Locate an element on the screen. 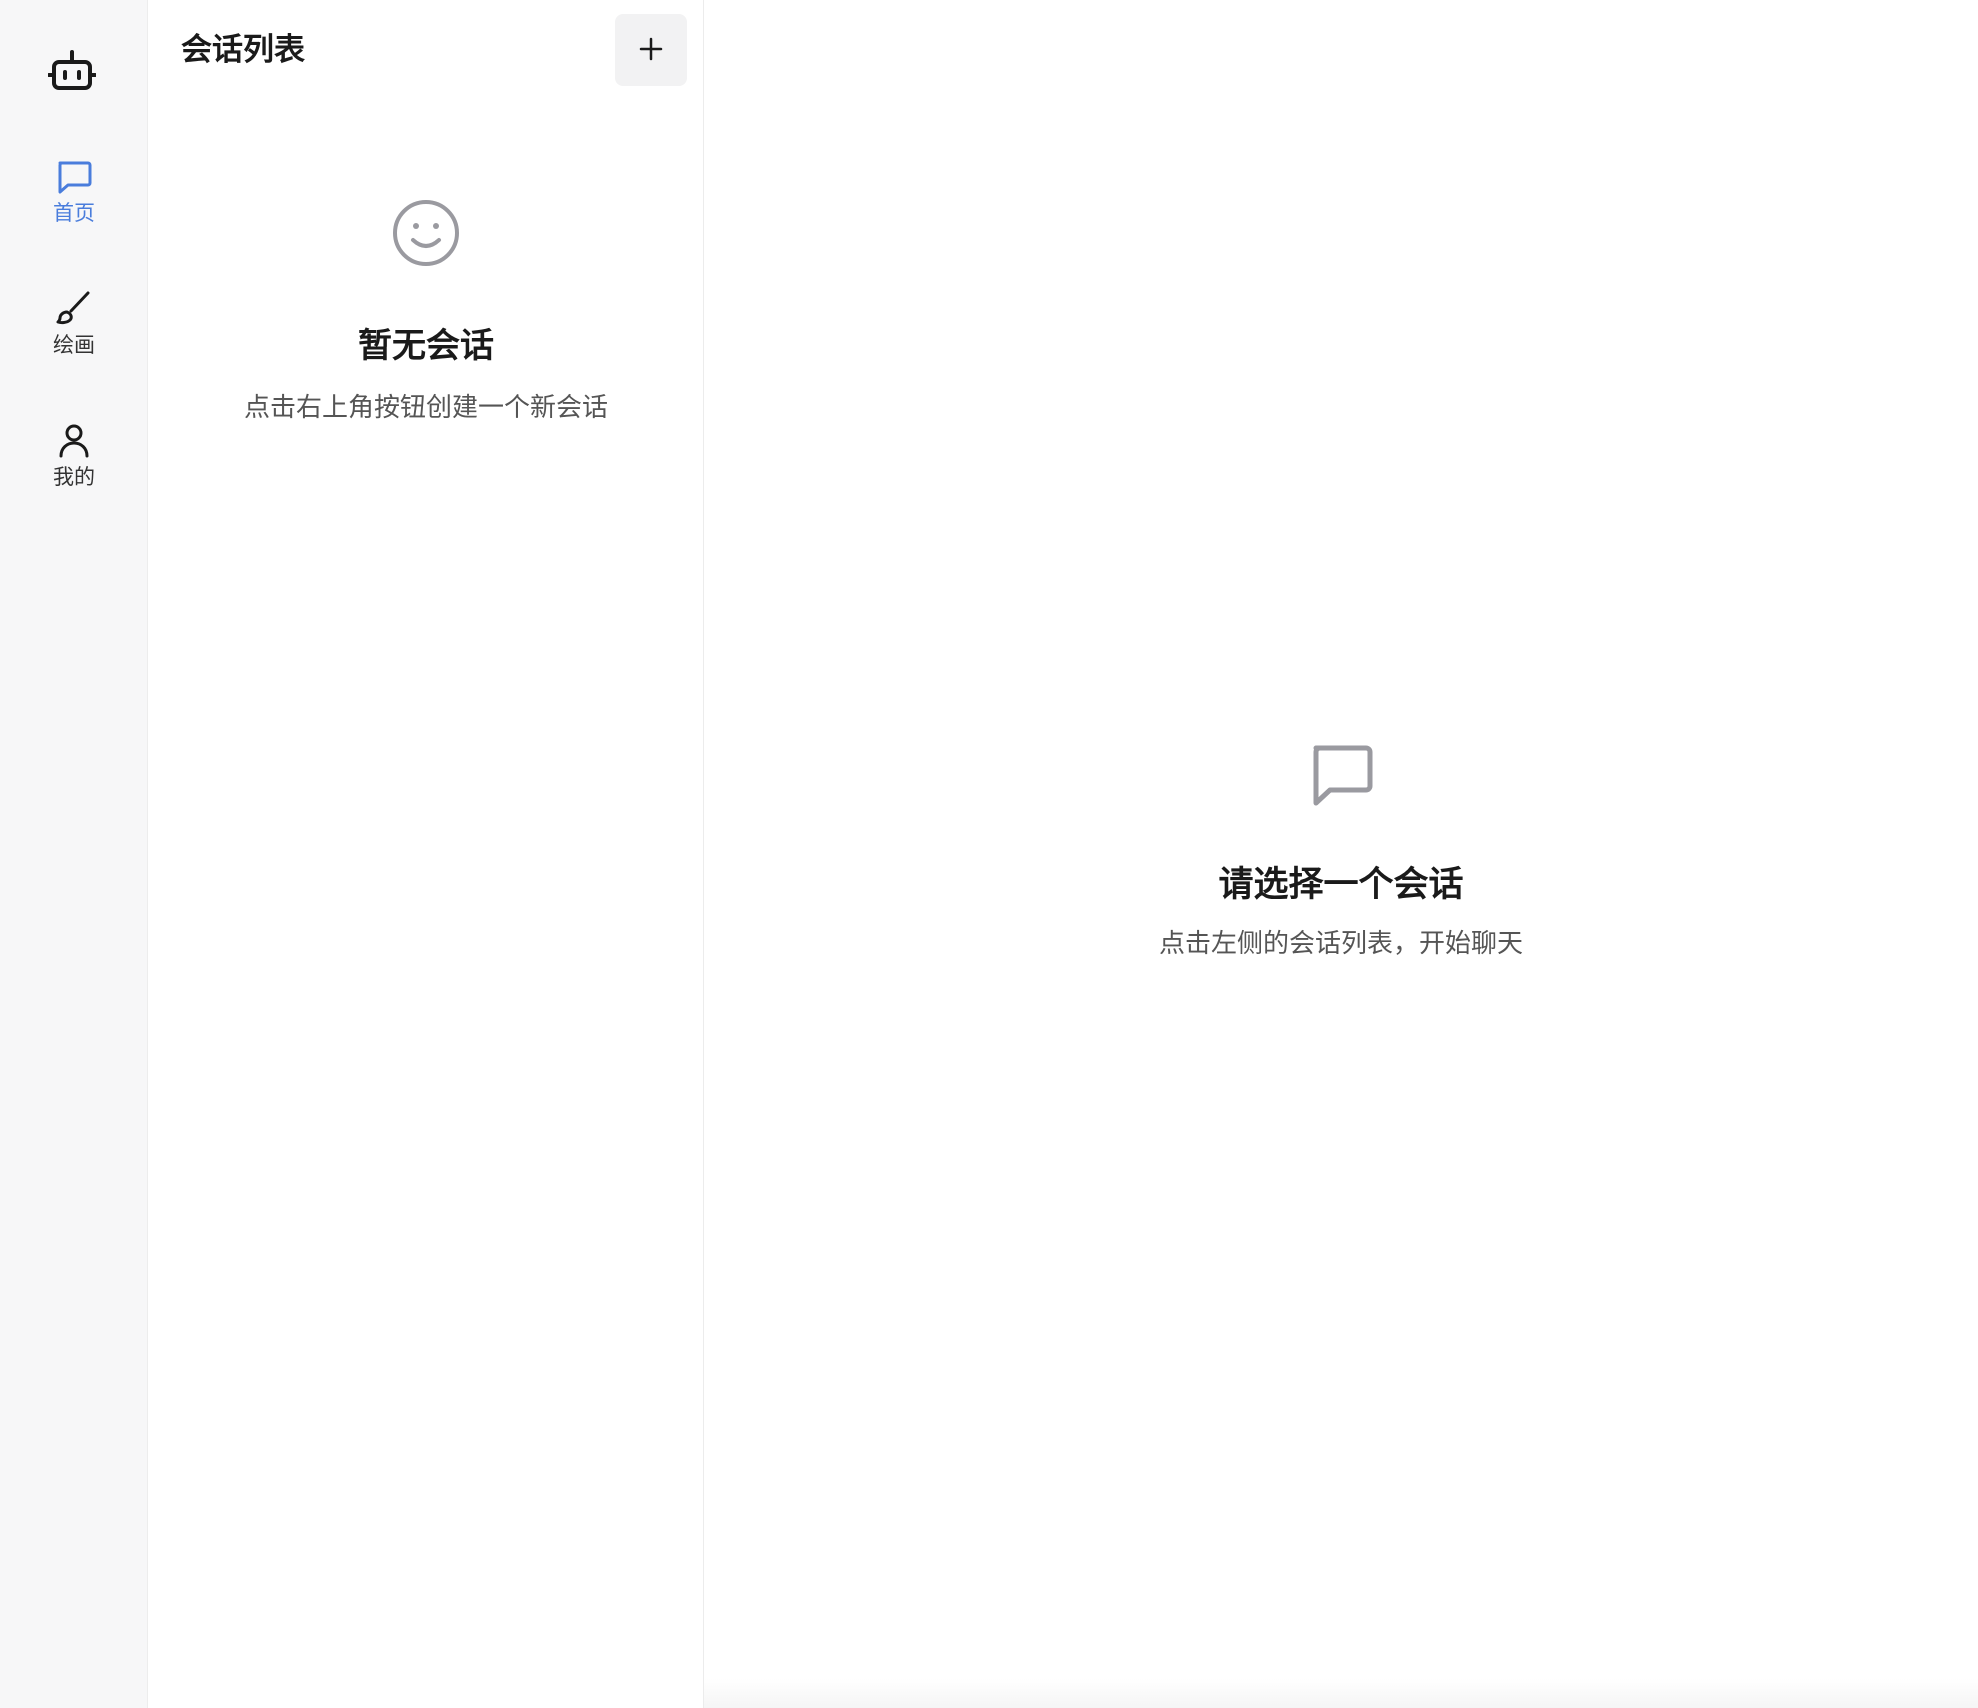 This screenshot has width=1978, height=1708. nav-item-home: 首页 is located at coordinates (74, 191).